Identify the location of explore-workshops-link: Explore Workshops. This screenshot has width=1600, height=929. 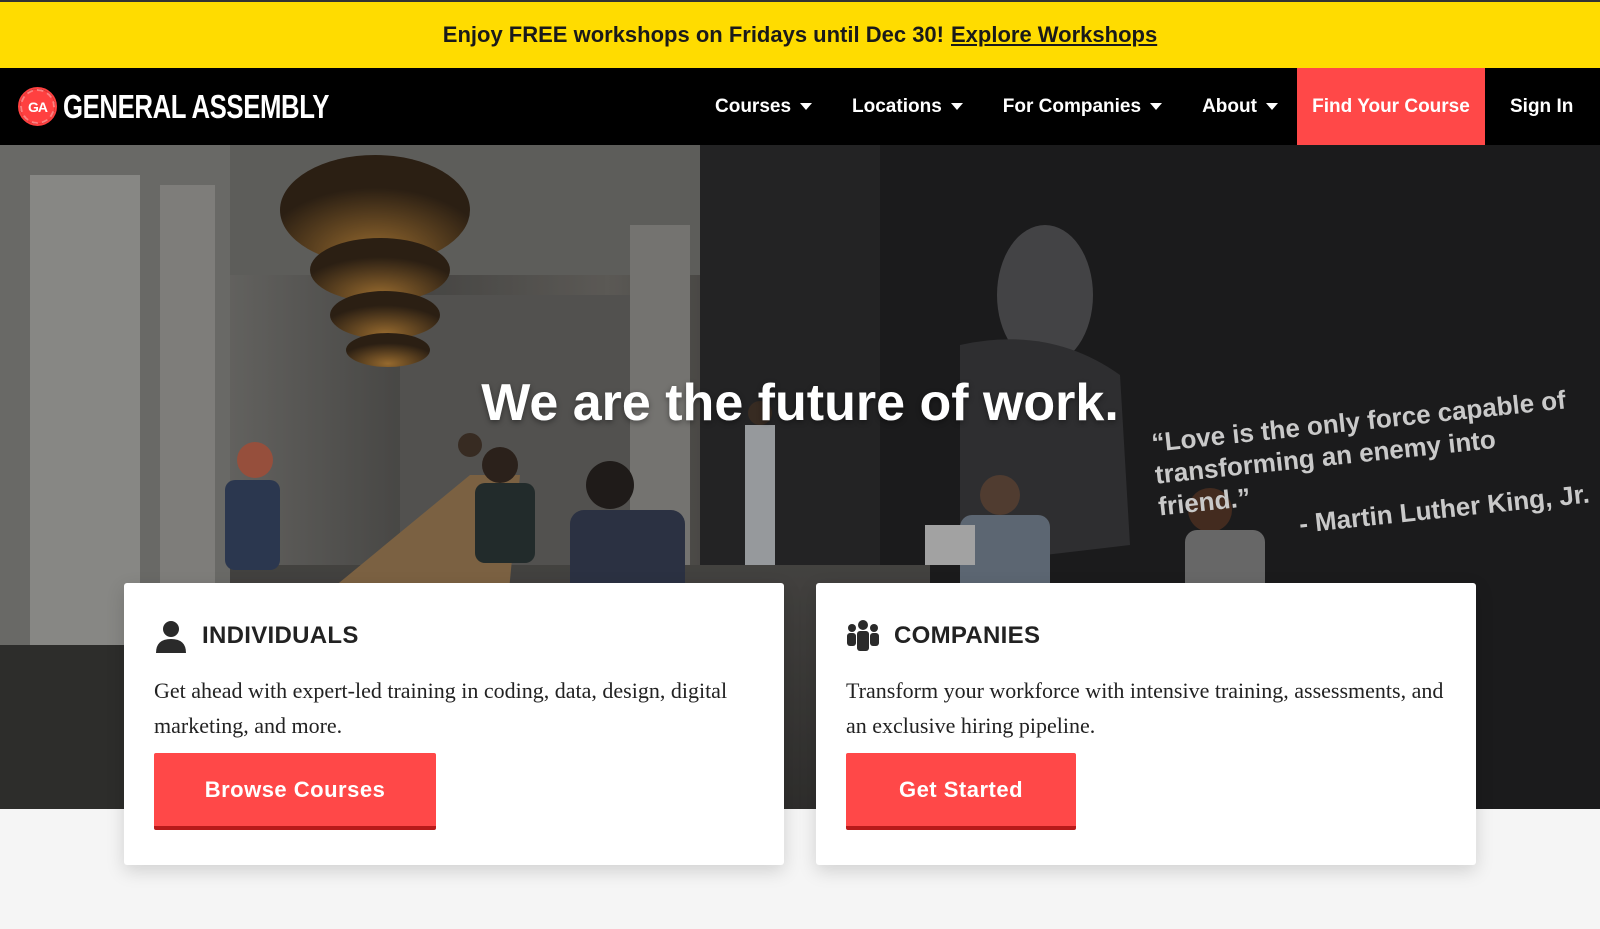
(1054, 35).